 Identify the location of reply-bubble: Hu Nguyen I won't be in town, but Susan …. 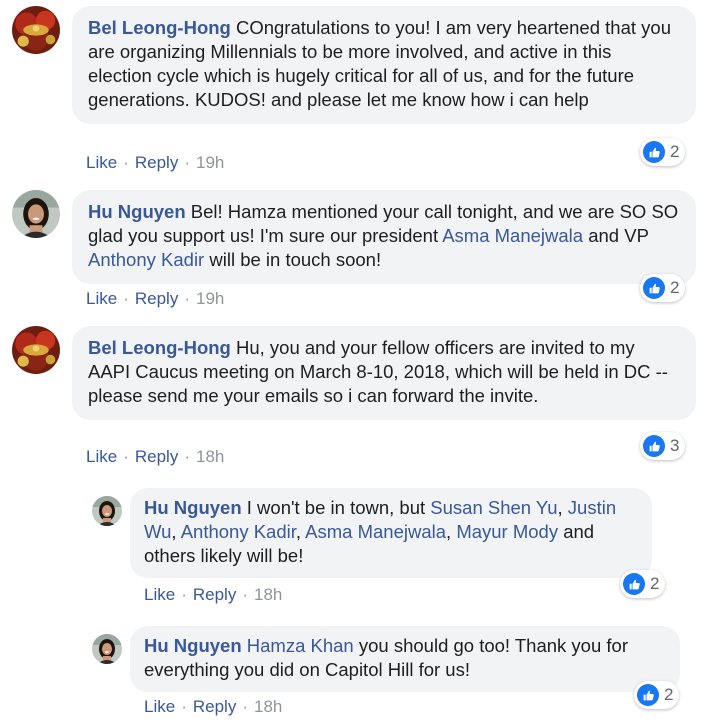
(391, 533).